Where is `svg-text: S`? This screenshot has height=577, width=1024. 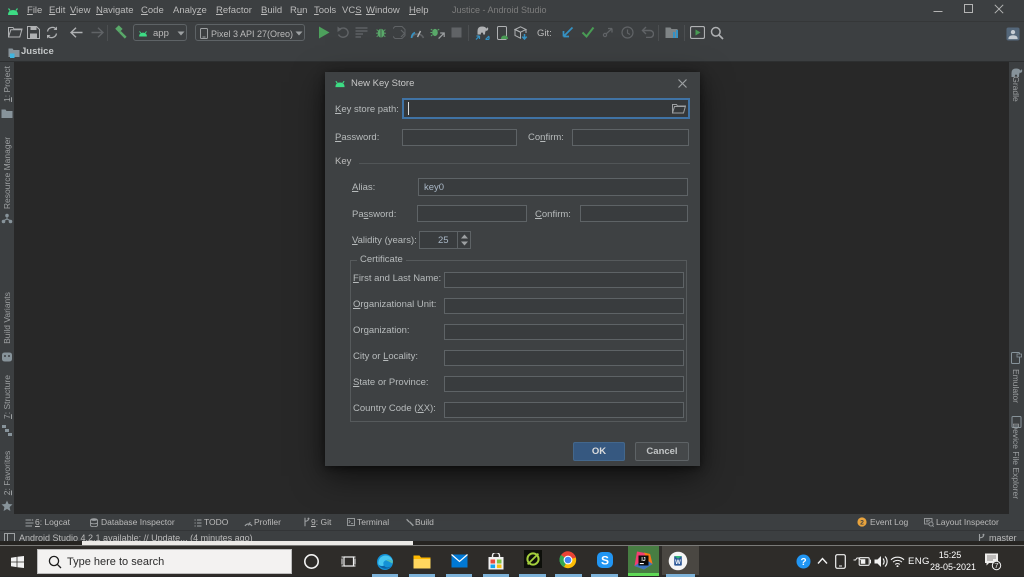
svg-text: S is located at coordinates (605, 561).